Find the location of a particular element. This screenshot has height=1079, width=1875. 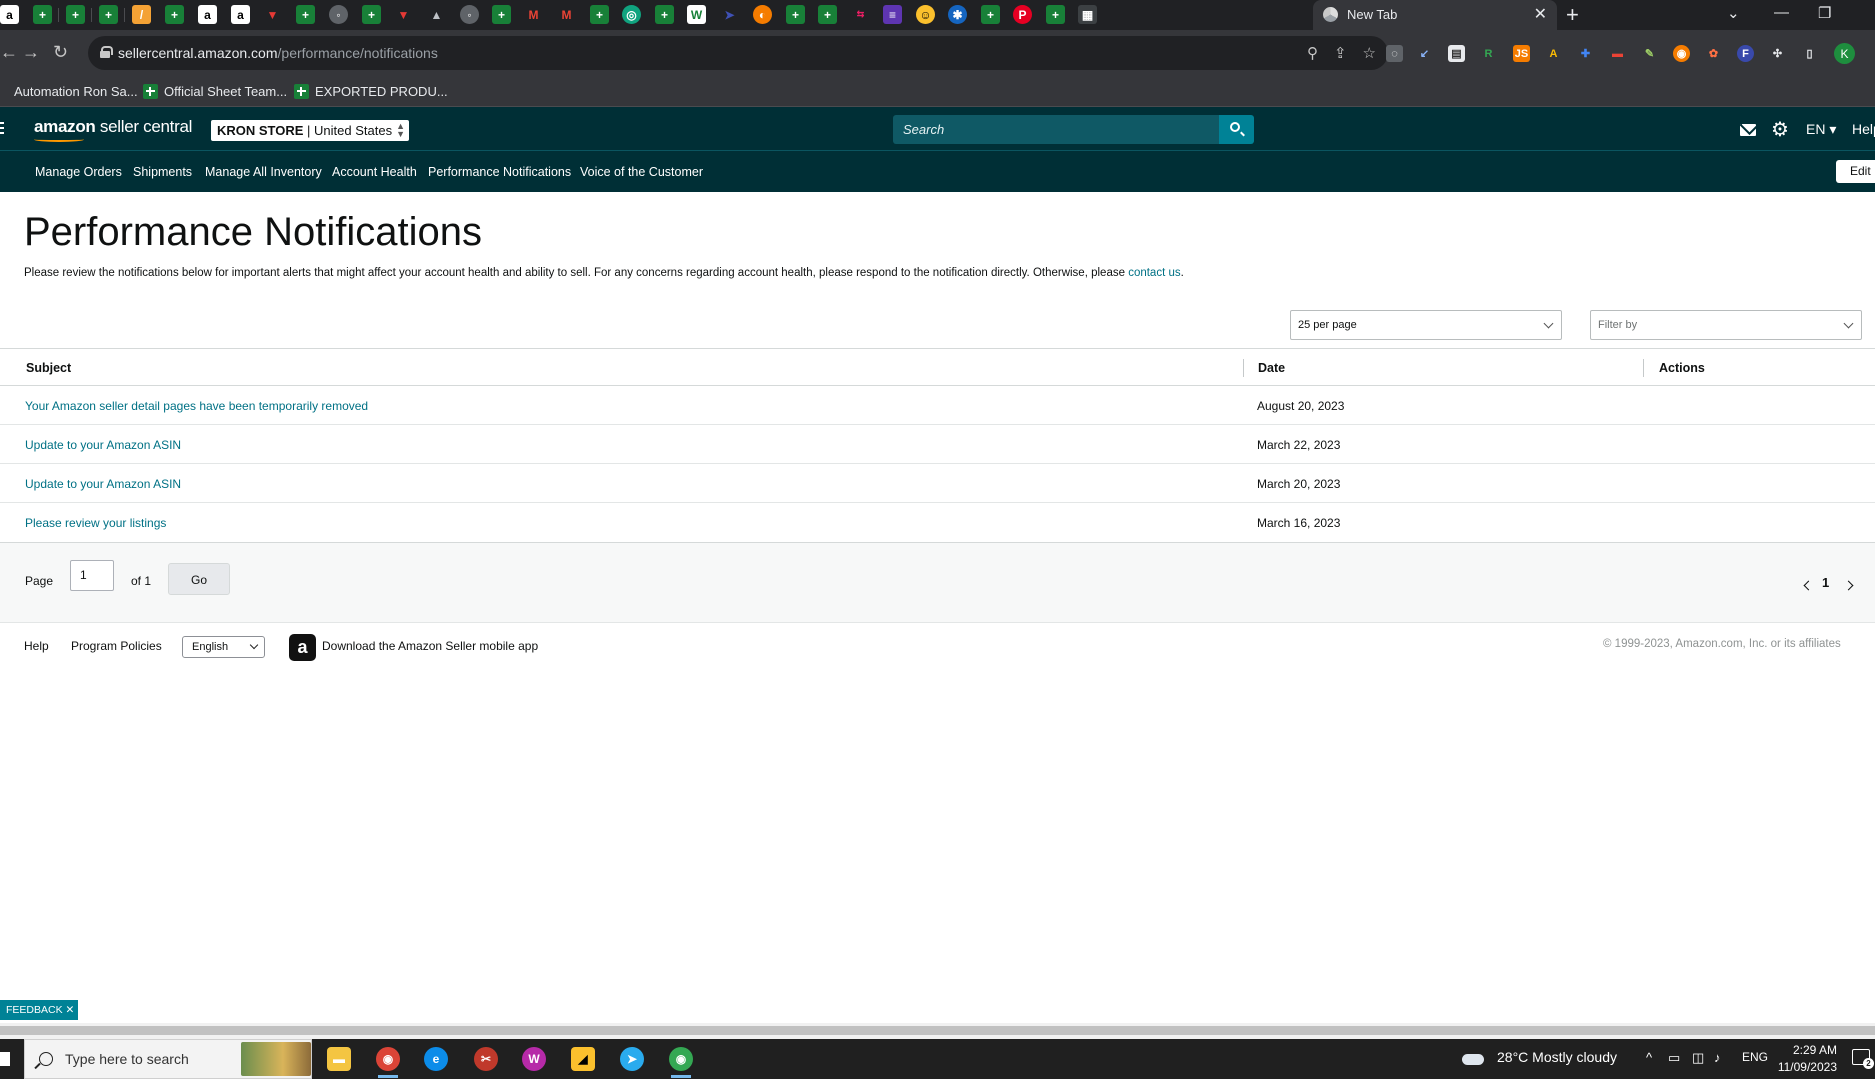

video-tab-icon: ▦ is located at coordinates (1087, 14).